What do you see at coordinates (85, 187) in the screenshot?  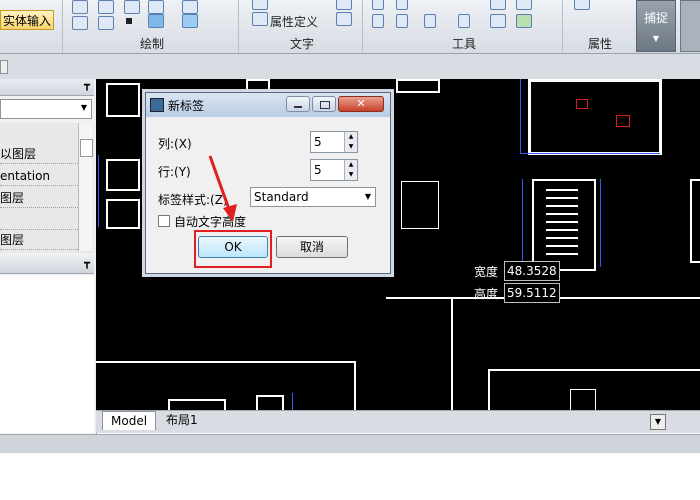 I see `scrollbar` at bounding box center [85, 187].